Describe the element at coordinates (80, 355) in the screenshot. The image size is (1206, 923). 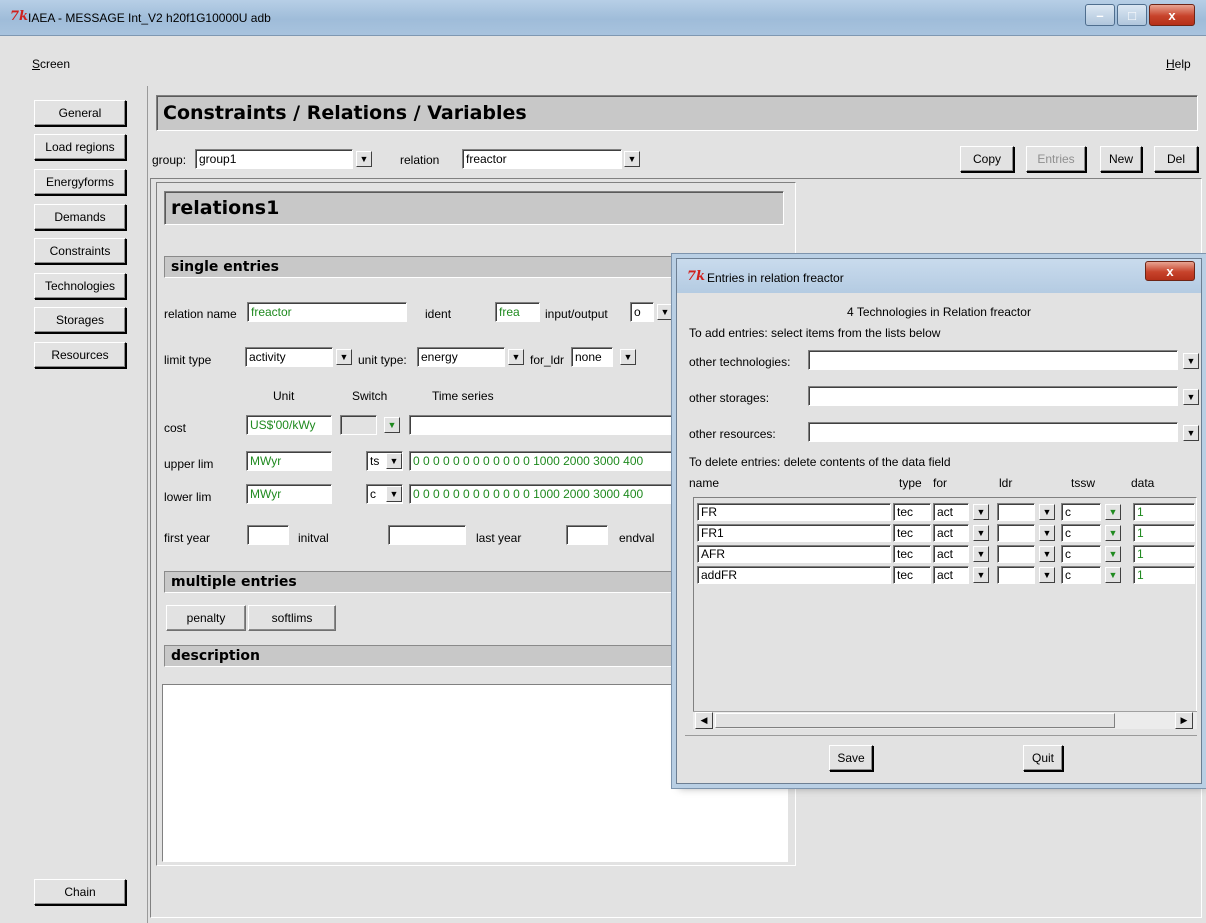
I see `sidebar-item-resources: Resources` at that location.